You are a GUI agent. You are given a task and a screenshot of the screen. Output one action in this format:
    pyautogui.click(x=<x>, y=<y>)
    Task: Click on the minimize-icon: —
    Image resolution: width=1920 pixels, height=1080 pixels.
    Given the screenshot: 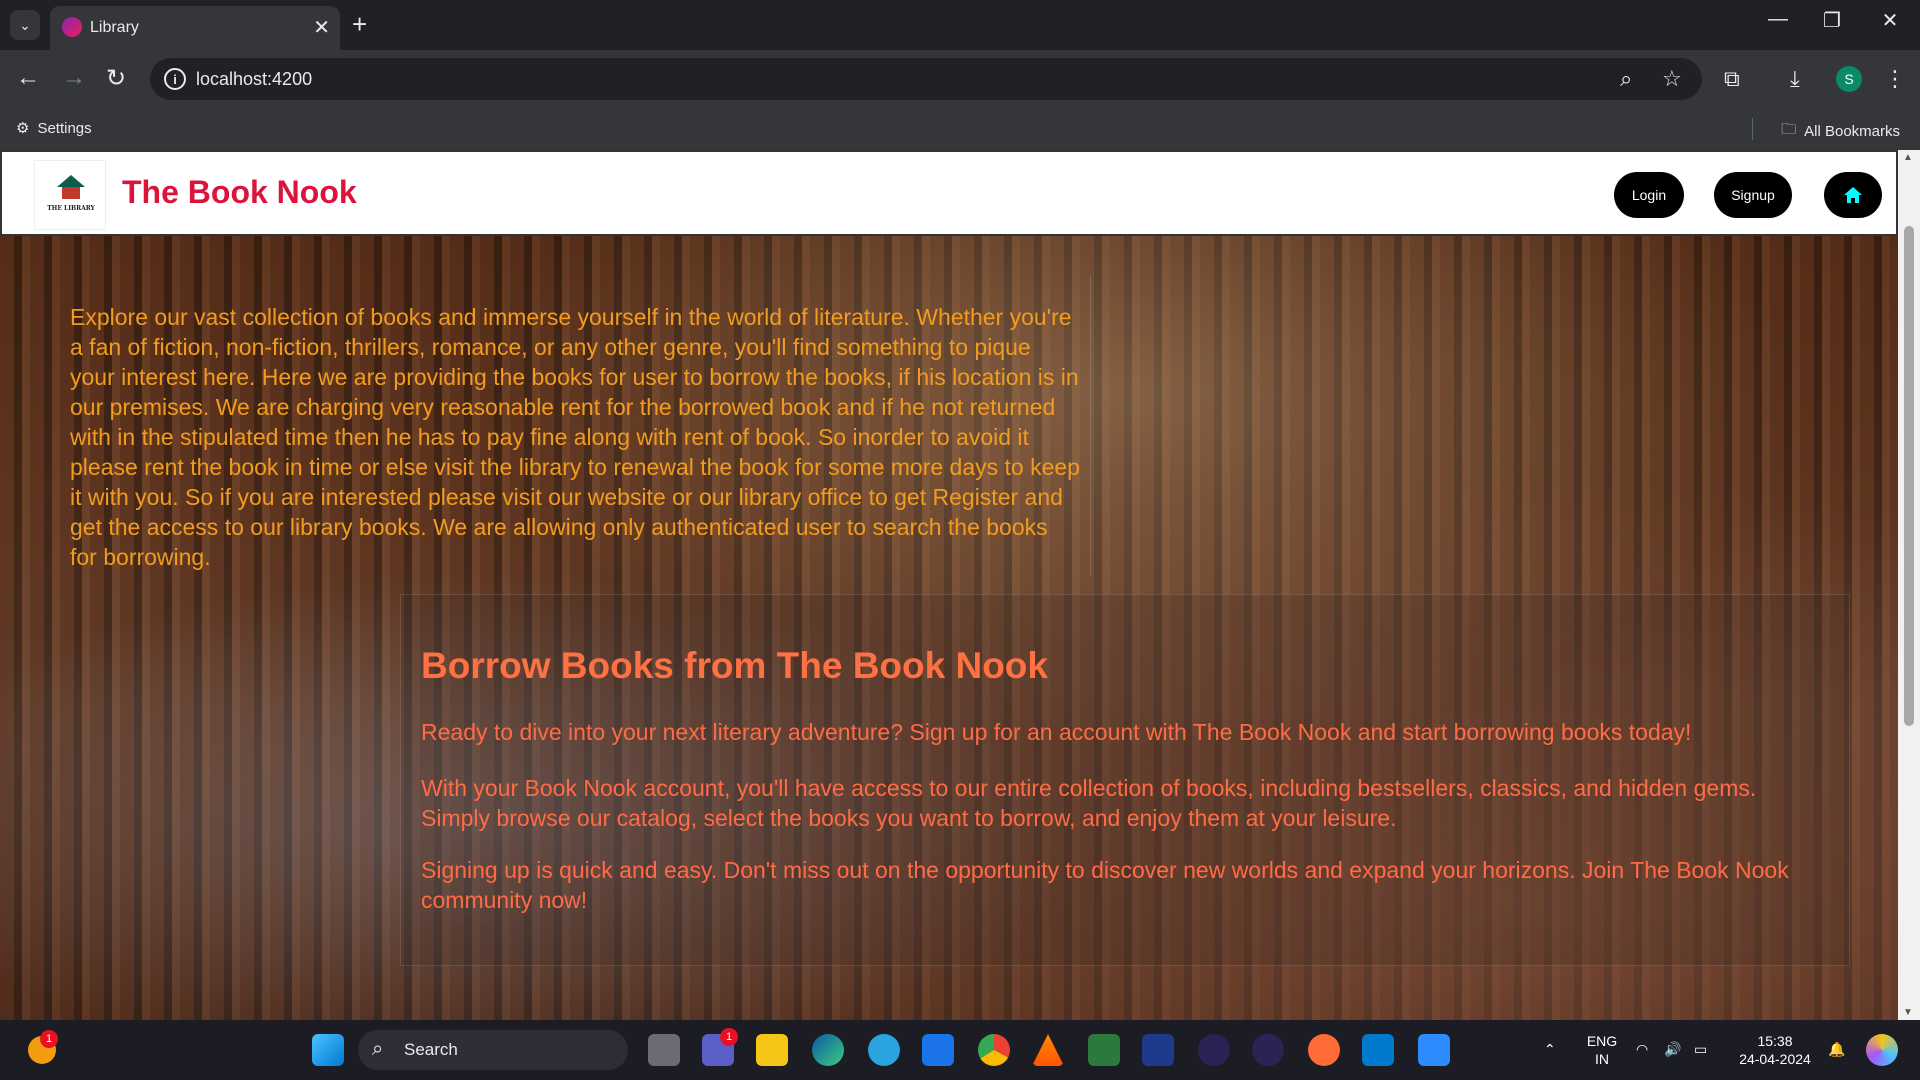 What is the action you would take?
    pyautogui.click(x=1778, y=19)
    